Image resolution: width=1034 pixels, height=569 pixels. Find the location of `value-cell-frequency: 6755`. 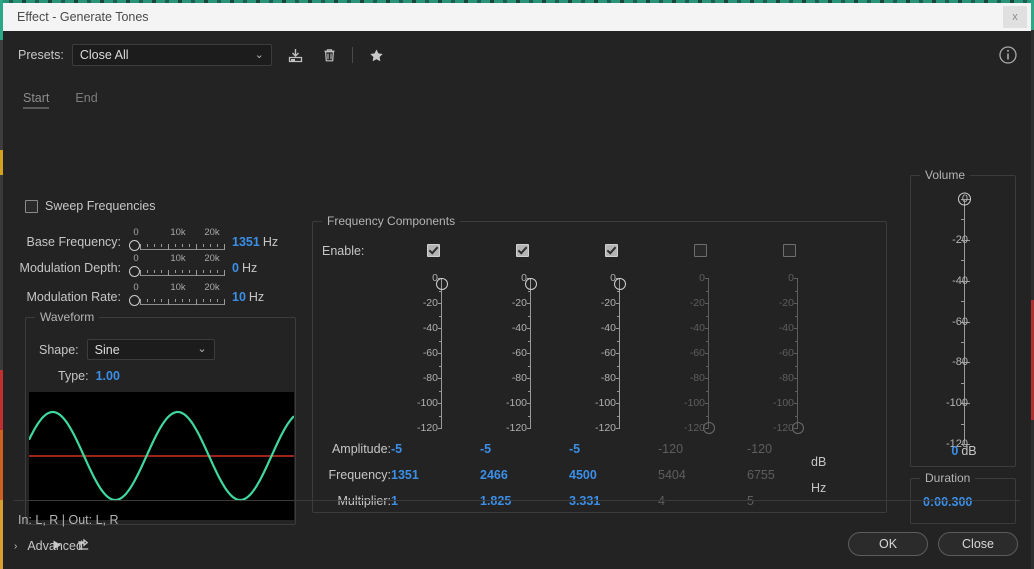

value-cell-frequency: 6755 is located at coordinates (761, 475).